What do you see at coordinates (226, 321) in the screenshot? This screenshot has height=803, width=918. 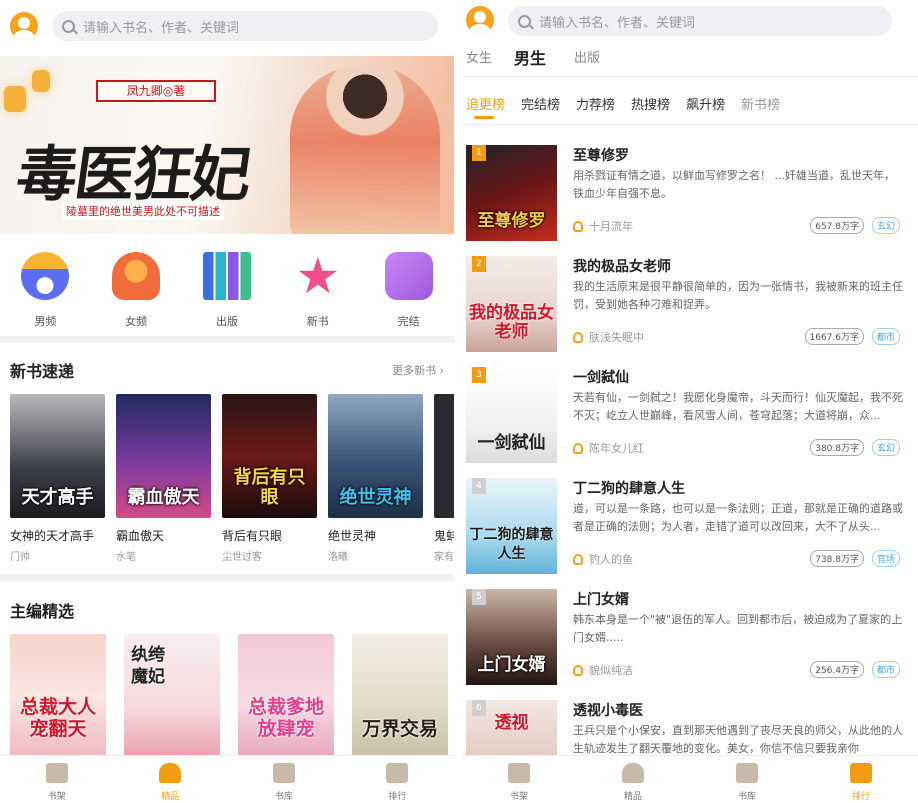 I see `category-label: 出版` at bounding box center [226, 321].